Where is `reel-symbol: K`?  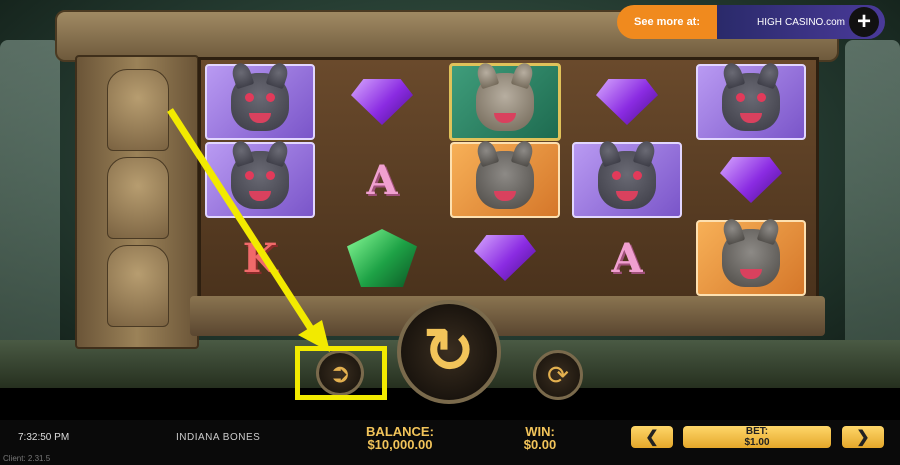
reel-symbol: K is located at coordinates (260, 258).